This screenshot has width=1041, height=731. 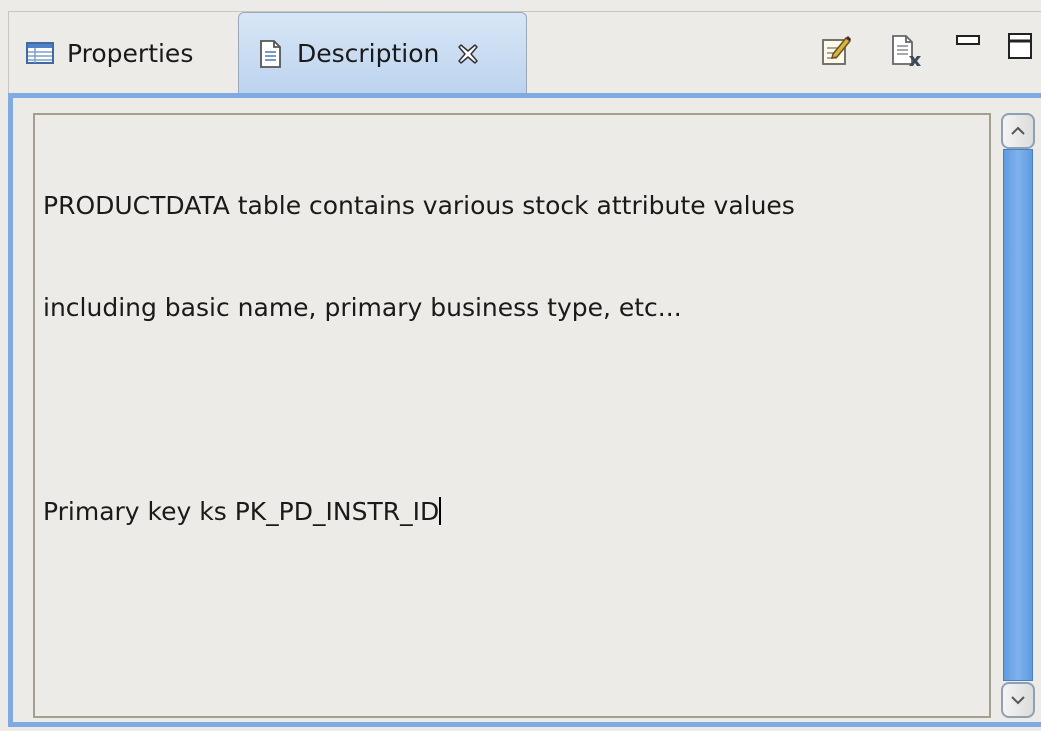 I want to click on description-line-4-text: Primary key ks PK_PD_INSTR_ID, so click(x=241, y=511).